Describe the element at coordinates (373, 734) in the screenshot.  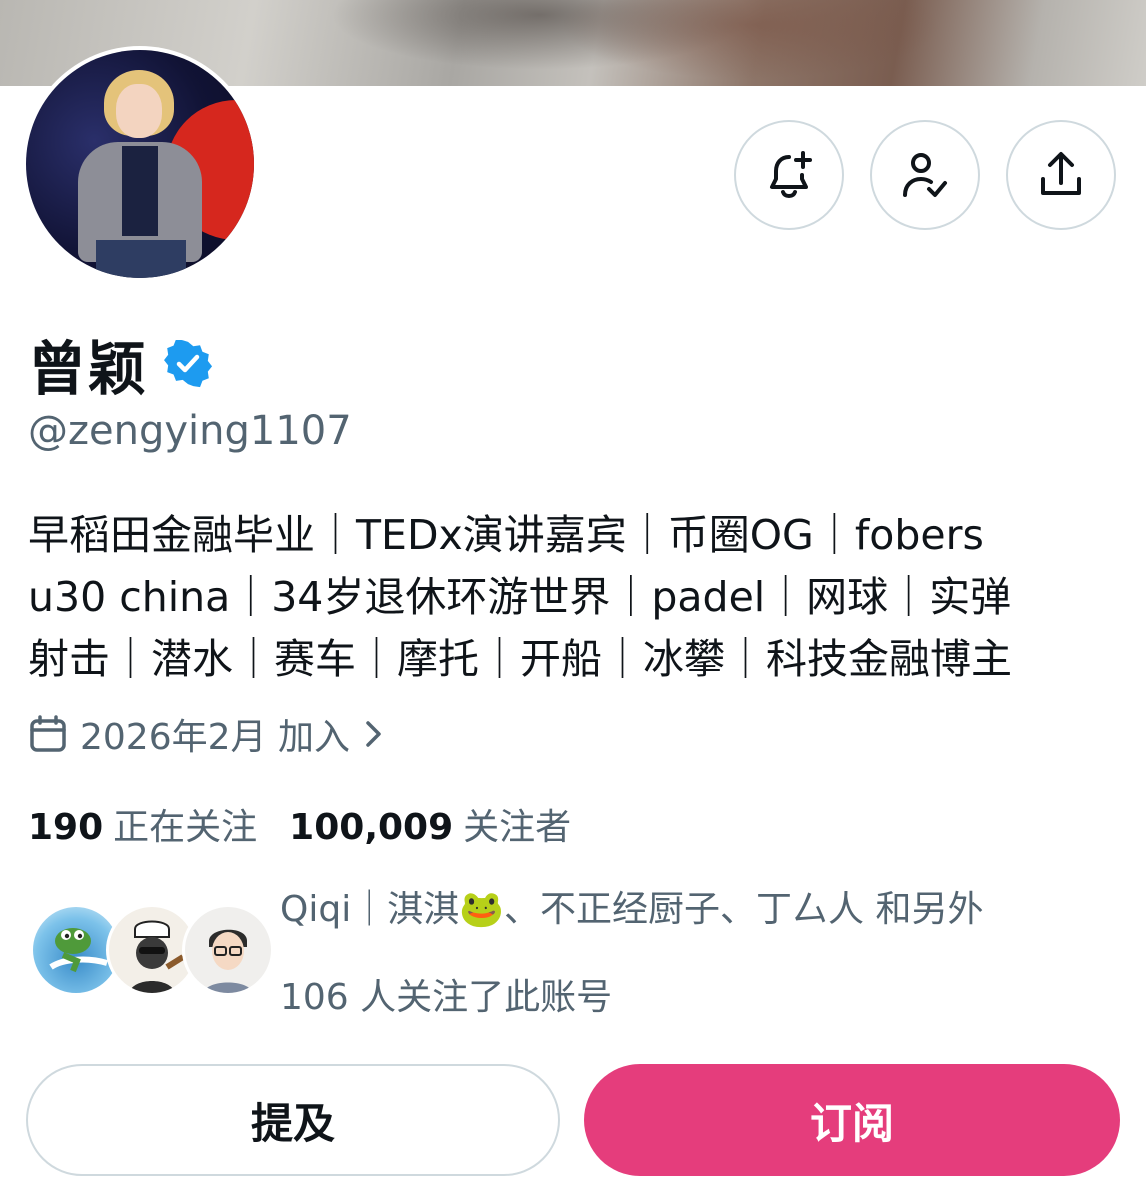
I see `chevron-right-icon` at that location.